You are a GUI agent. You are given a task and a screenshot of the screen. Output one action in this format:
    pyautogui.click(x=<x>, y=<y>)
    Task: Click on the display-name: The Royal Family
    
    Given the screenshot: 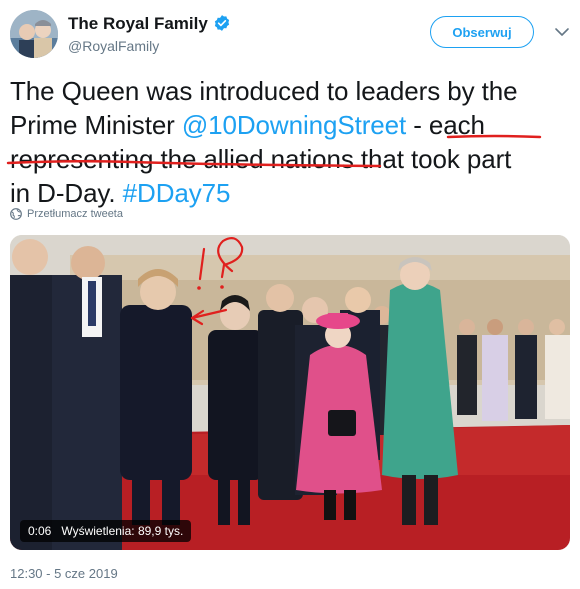 What is the action you would take?
    pyautogui.click(x=138, y=24)
    